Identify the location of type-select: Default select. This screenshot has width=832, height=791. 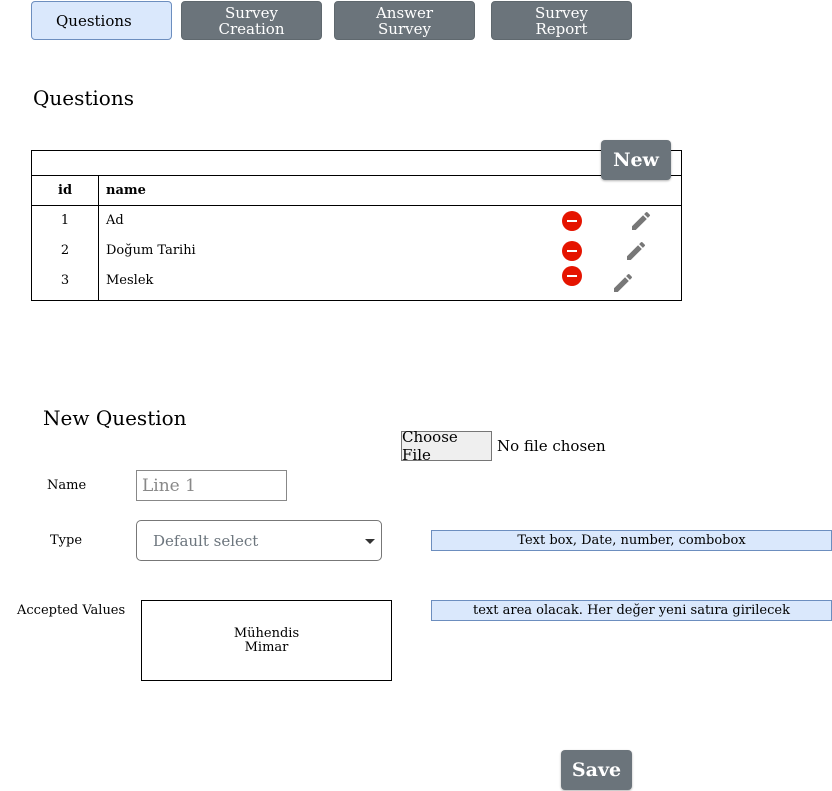
(259, 540).